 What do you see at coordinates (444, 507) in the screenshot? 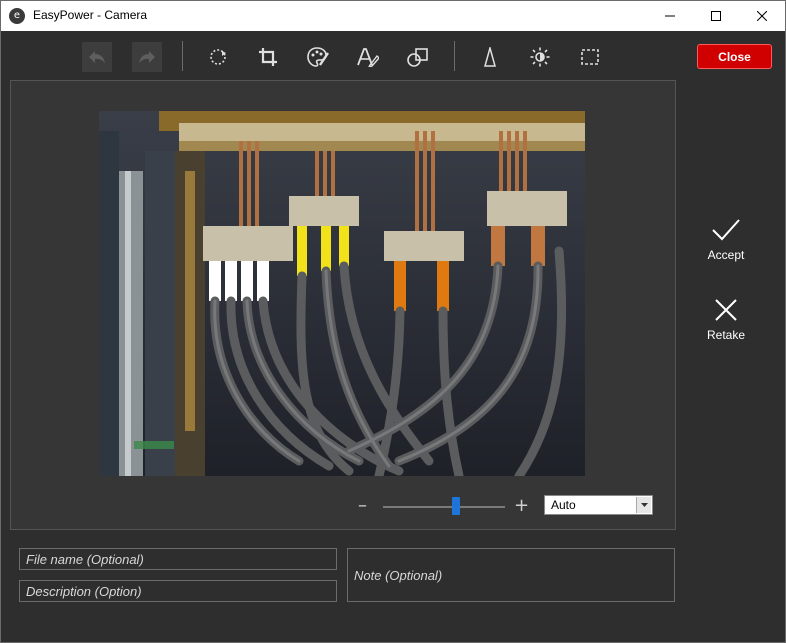
I see `zoom-slider-track` at bounding box center [444, 507].